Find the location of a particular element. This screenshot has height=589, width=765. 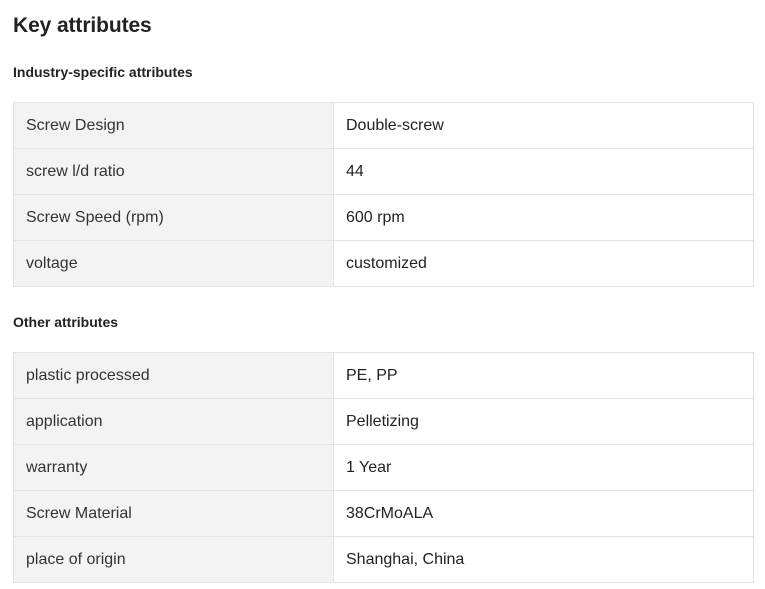

section-heading-industry: Industry-specific attributes is located at coordinates (103, 72).